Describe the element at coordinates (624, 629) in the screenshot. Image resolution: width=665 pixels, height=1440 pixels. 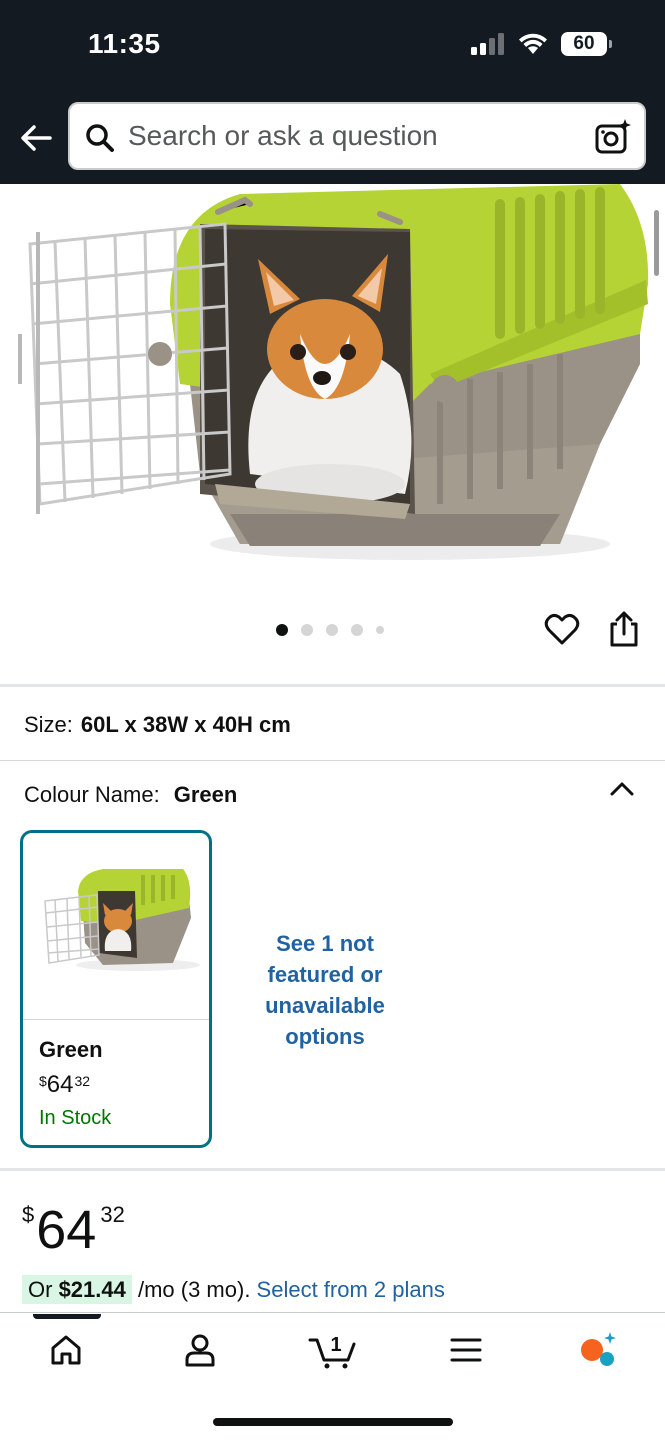
I see `share-icon` at that location.